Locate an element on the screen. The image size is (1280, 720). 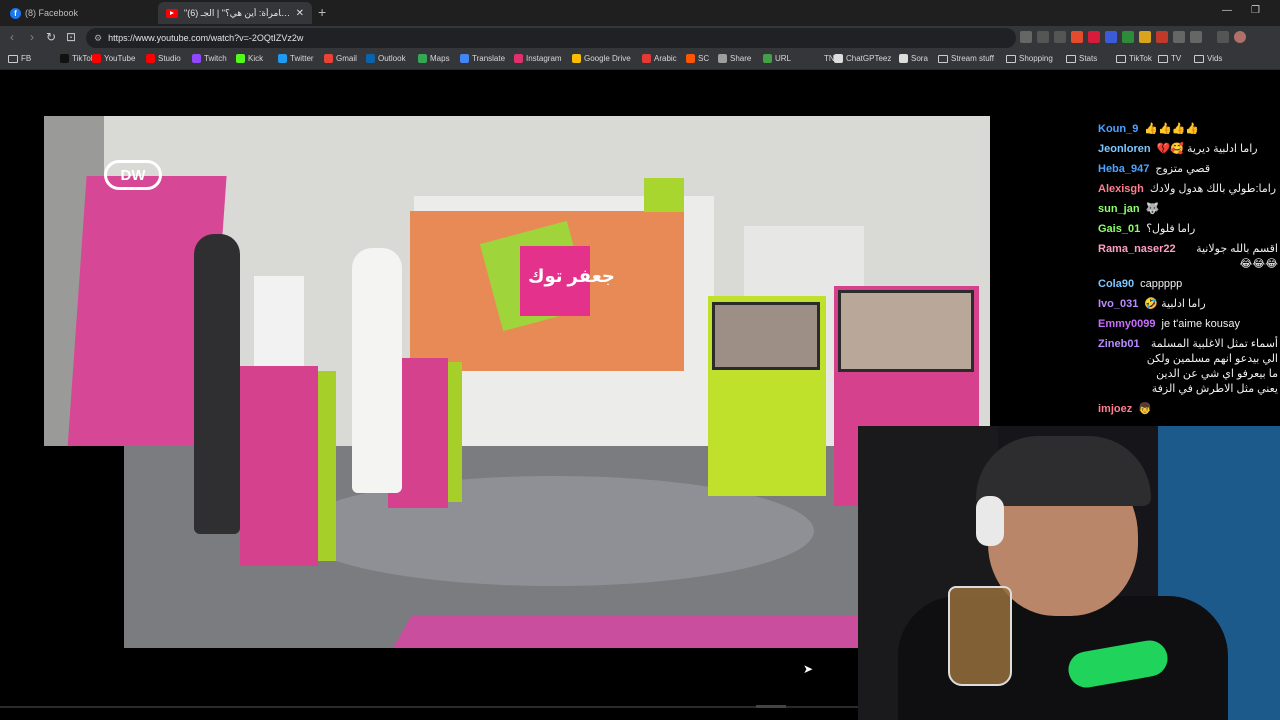
bookmark-translate: Translate is located at coordinates (482, 58).